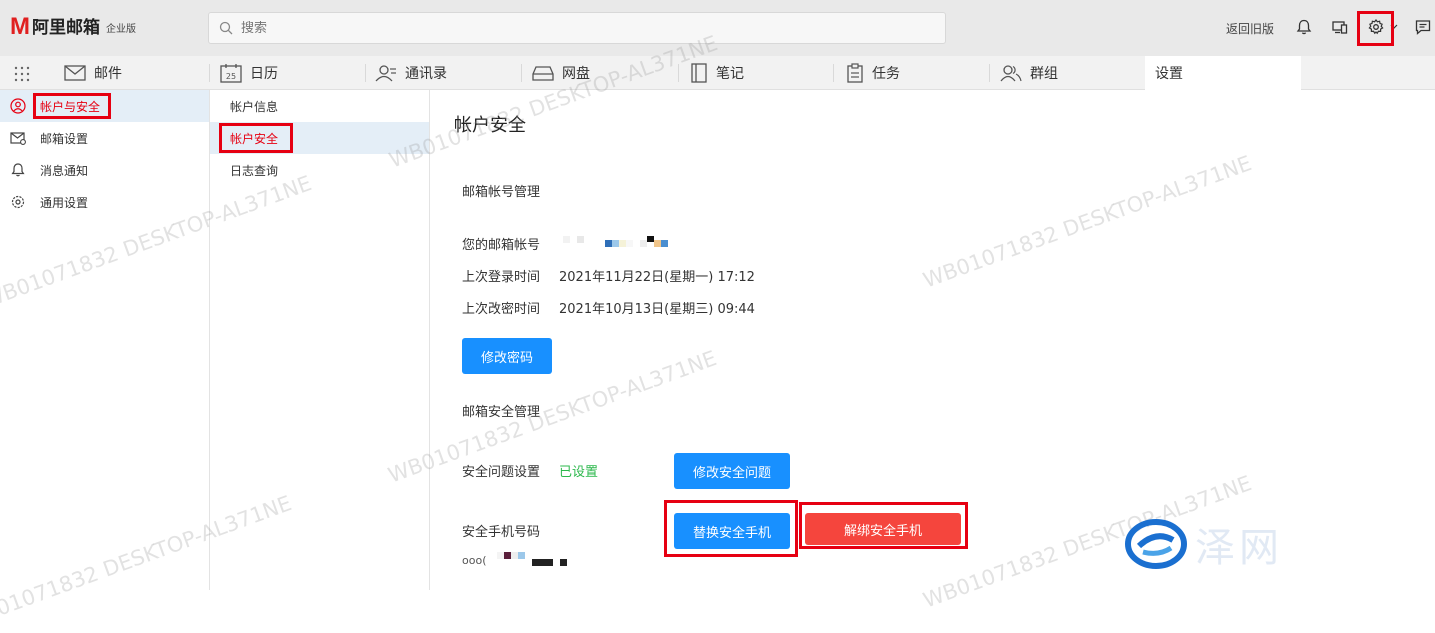  Describe the element at coordinates (319, 106) in the screenshot. I see `subnav-item-account-info: 帐户信息` at that location.